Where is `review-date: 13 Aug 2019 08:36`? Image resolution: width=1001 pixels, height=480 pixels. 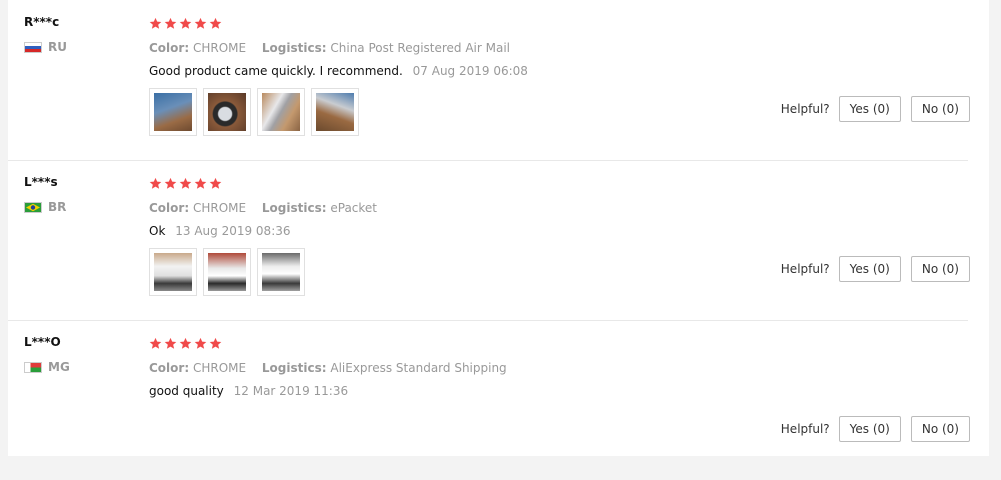
review-date: 13 Aug 2019 08:36 is located at coordinates (233, 231).